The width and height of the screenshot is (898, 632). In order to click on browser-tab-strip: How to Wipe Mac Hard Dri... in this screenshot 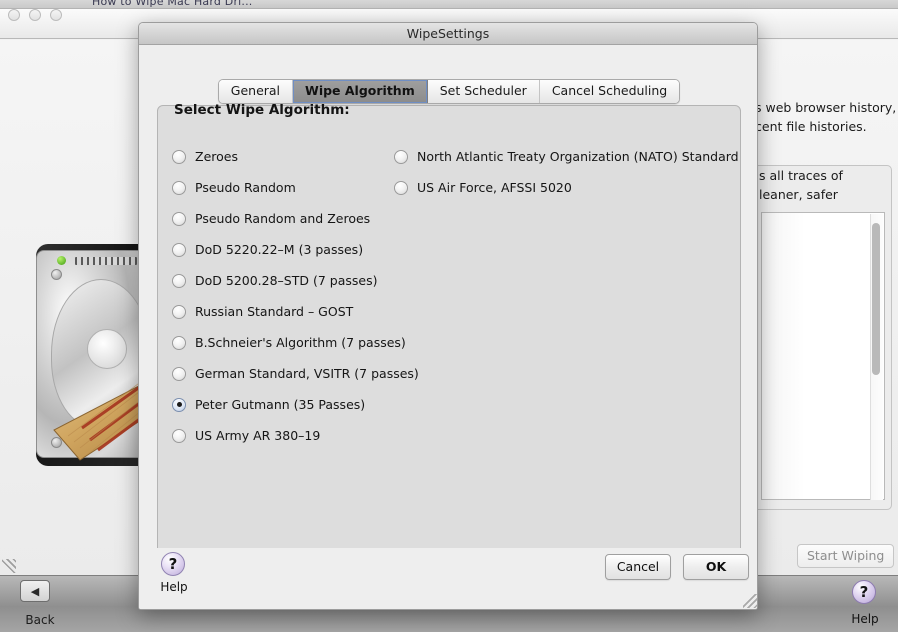, I will do `click(449, 4)`.